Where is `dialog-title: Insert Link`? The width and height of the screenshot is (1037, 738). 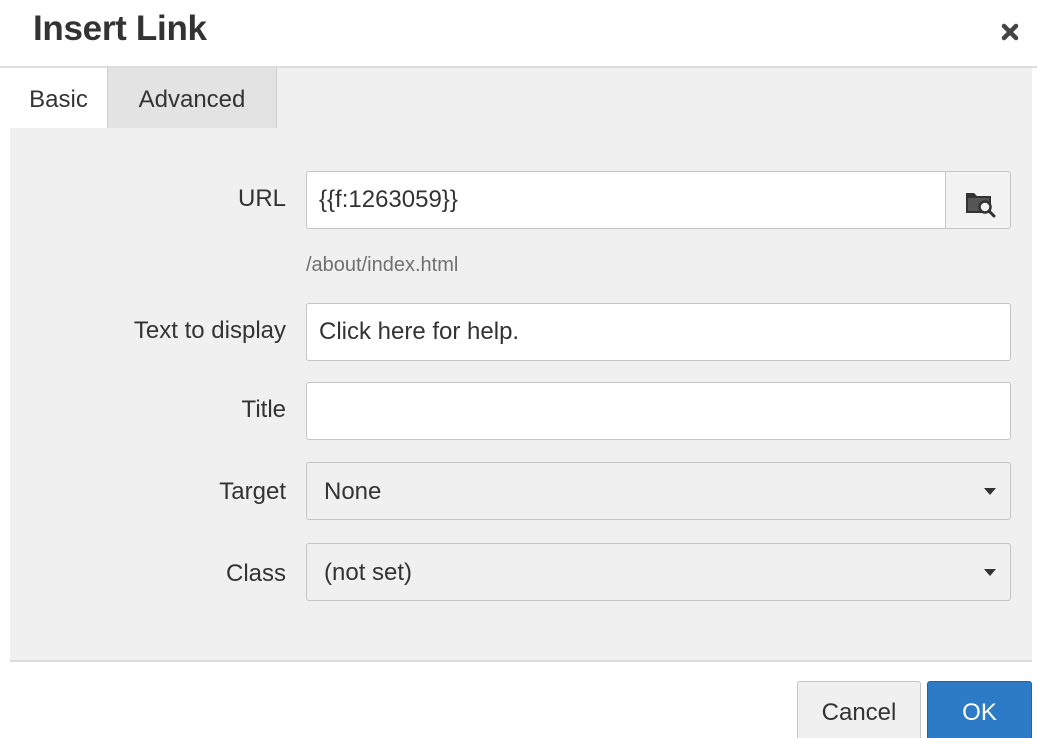
dialog-title: Insert Link is located at coordinates (120, 28).